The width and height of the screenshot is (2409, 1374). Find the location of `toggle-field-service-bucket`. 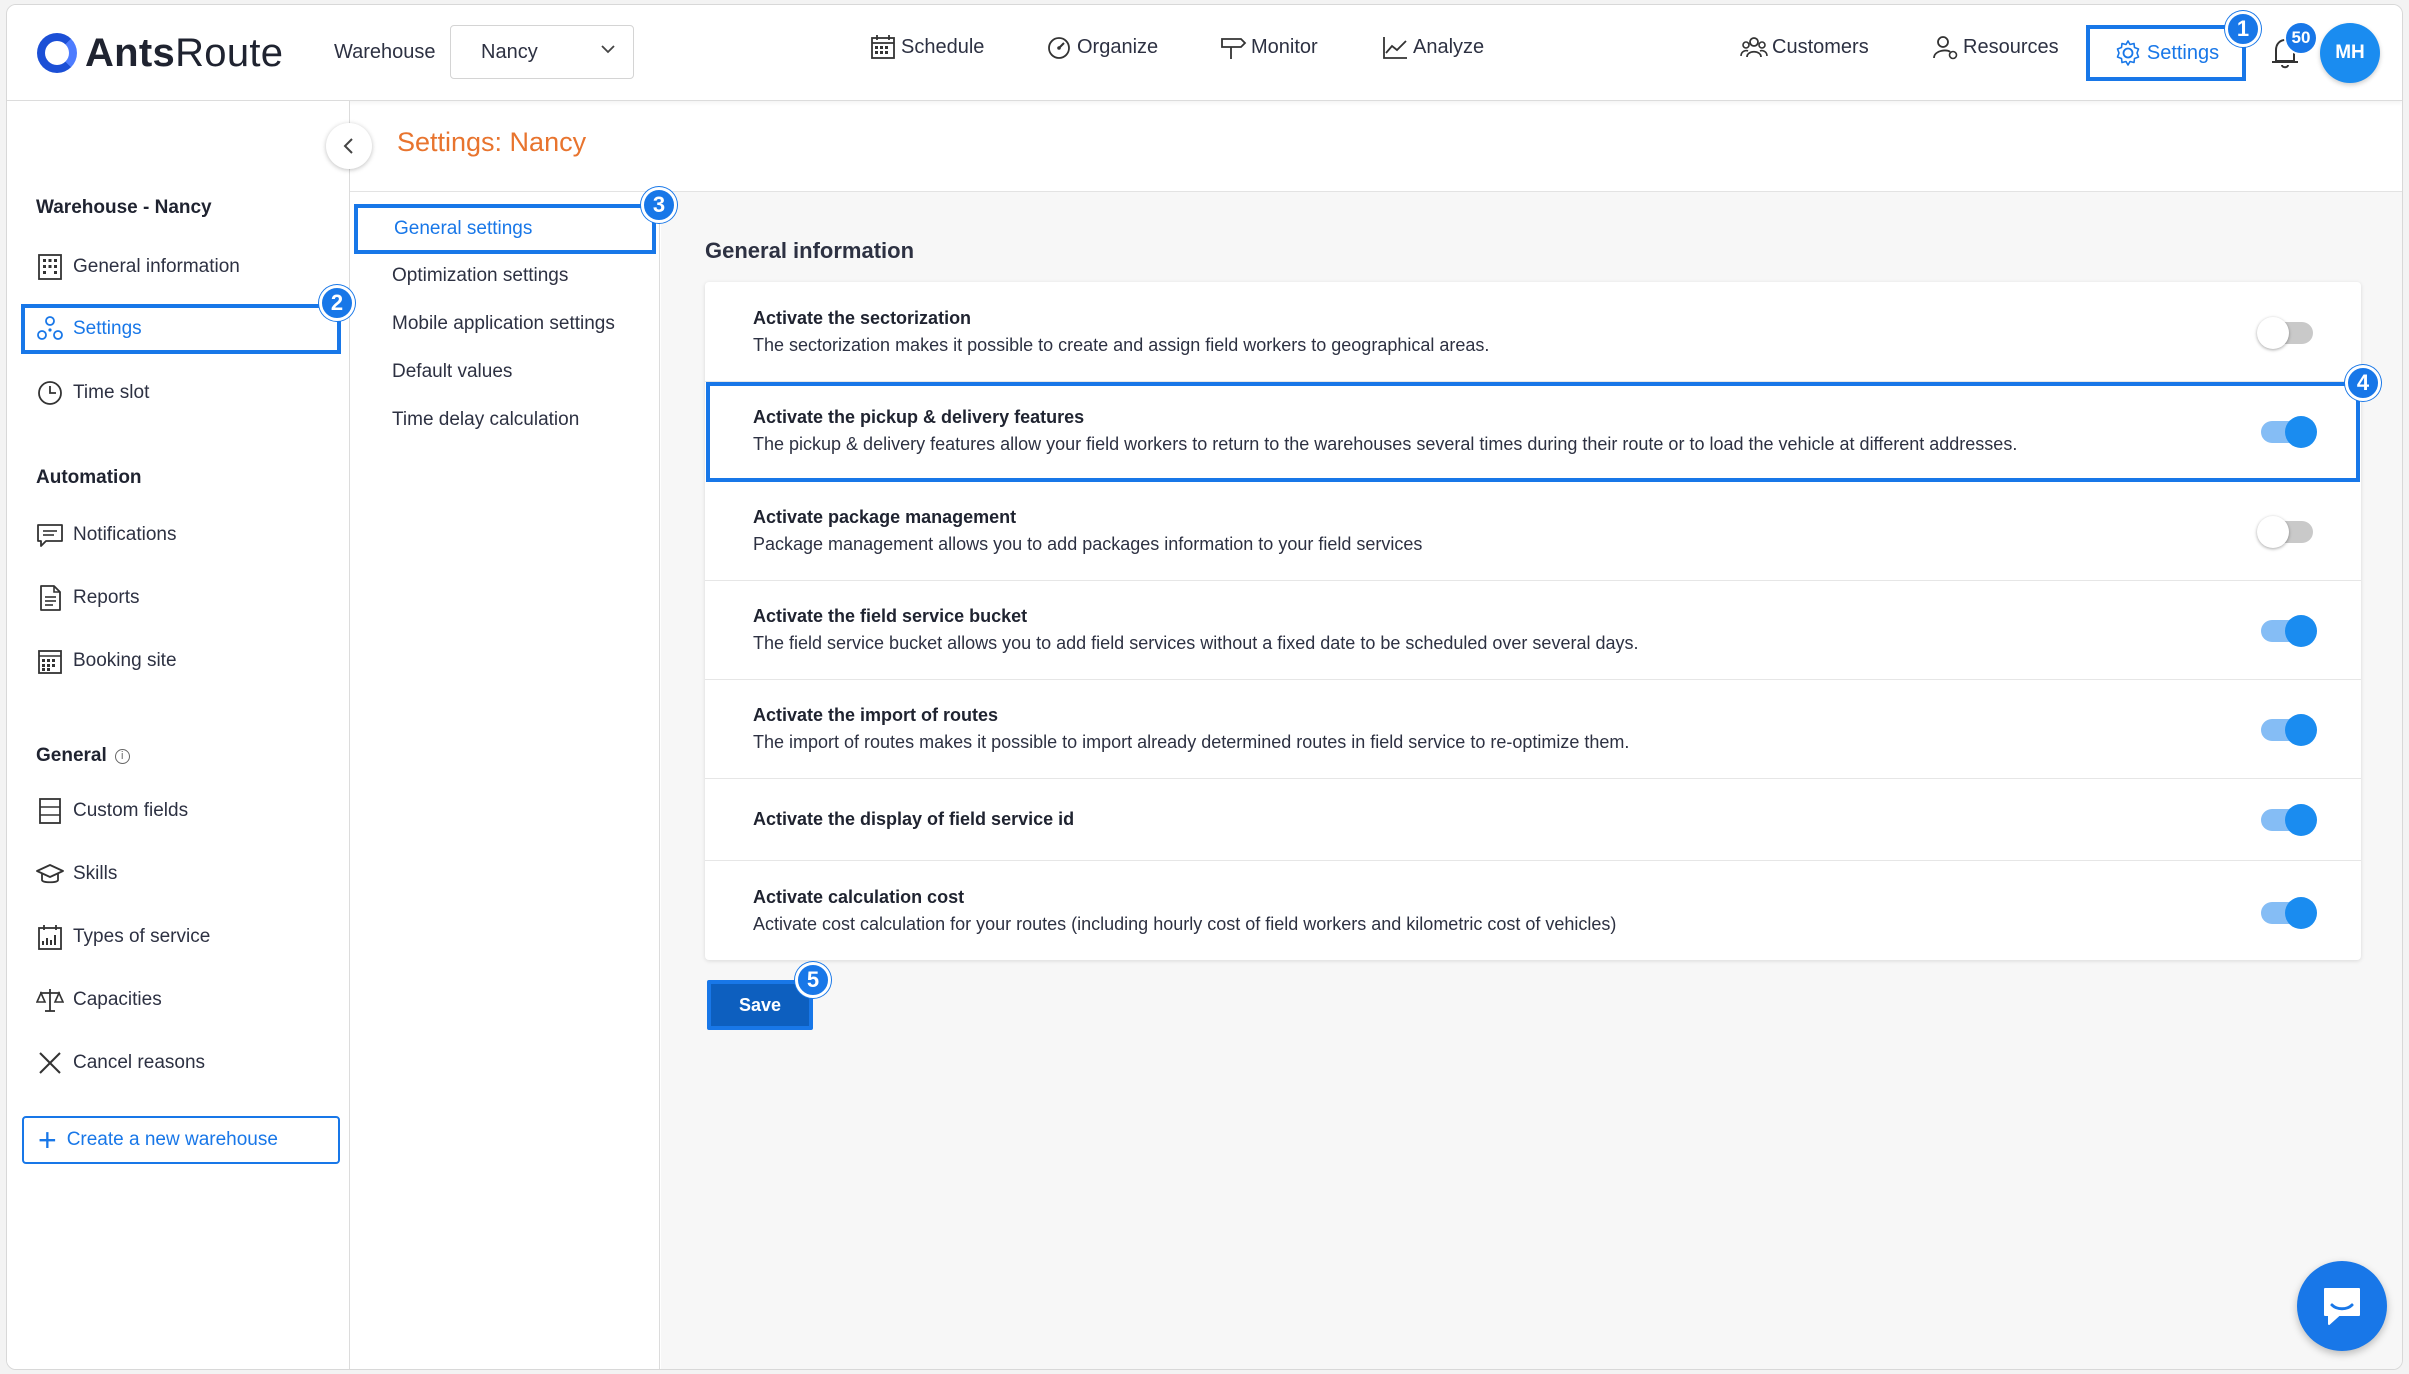

toggle-field-service-bucket is located at coordinates (2289, 631).